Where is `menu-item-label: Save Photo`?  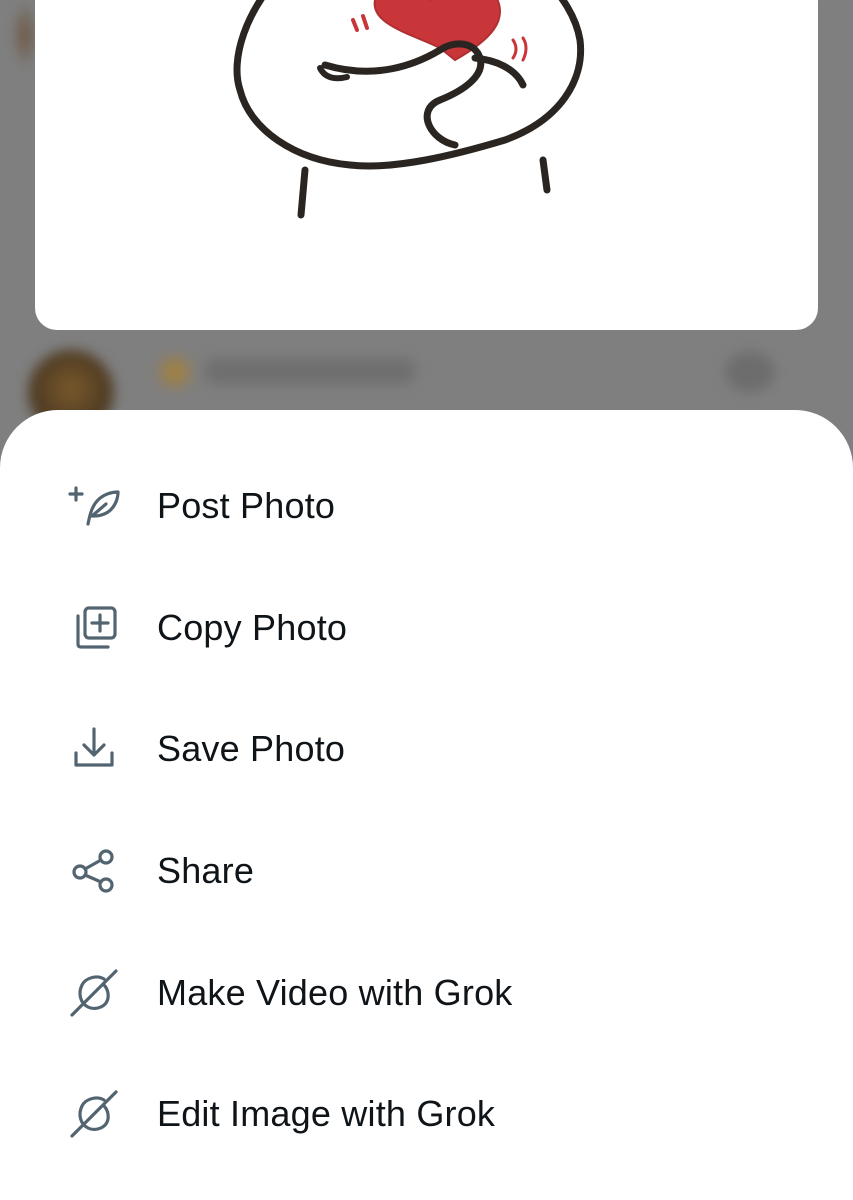 menu-item-label: Save Photo is located at coordinates (251, 748).